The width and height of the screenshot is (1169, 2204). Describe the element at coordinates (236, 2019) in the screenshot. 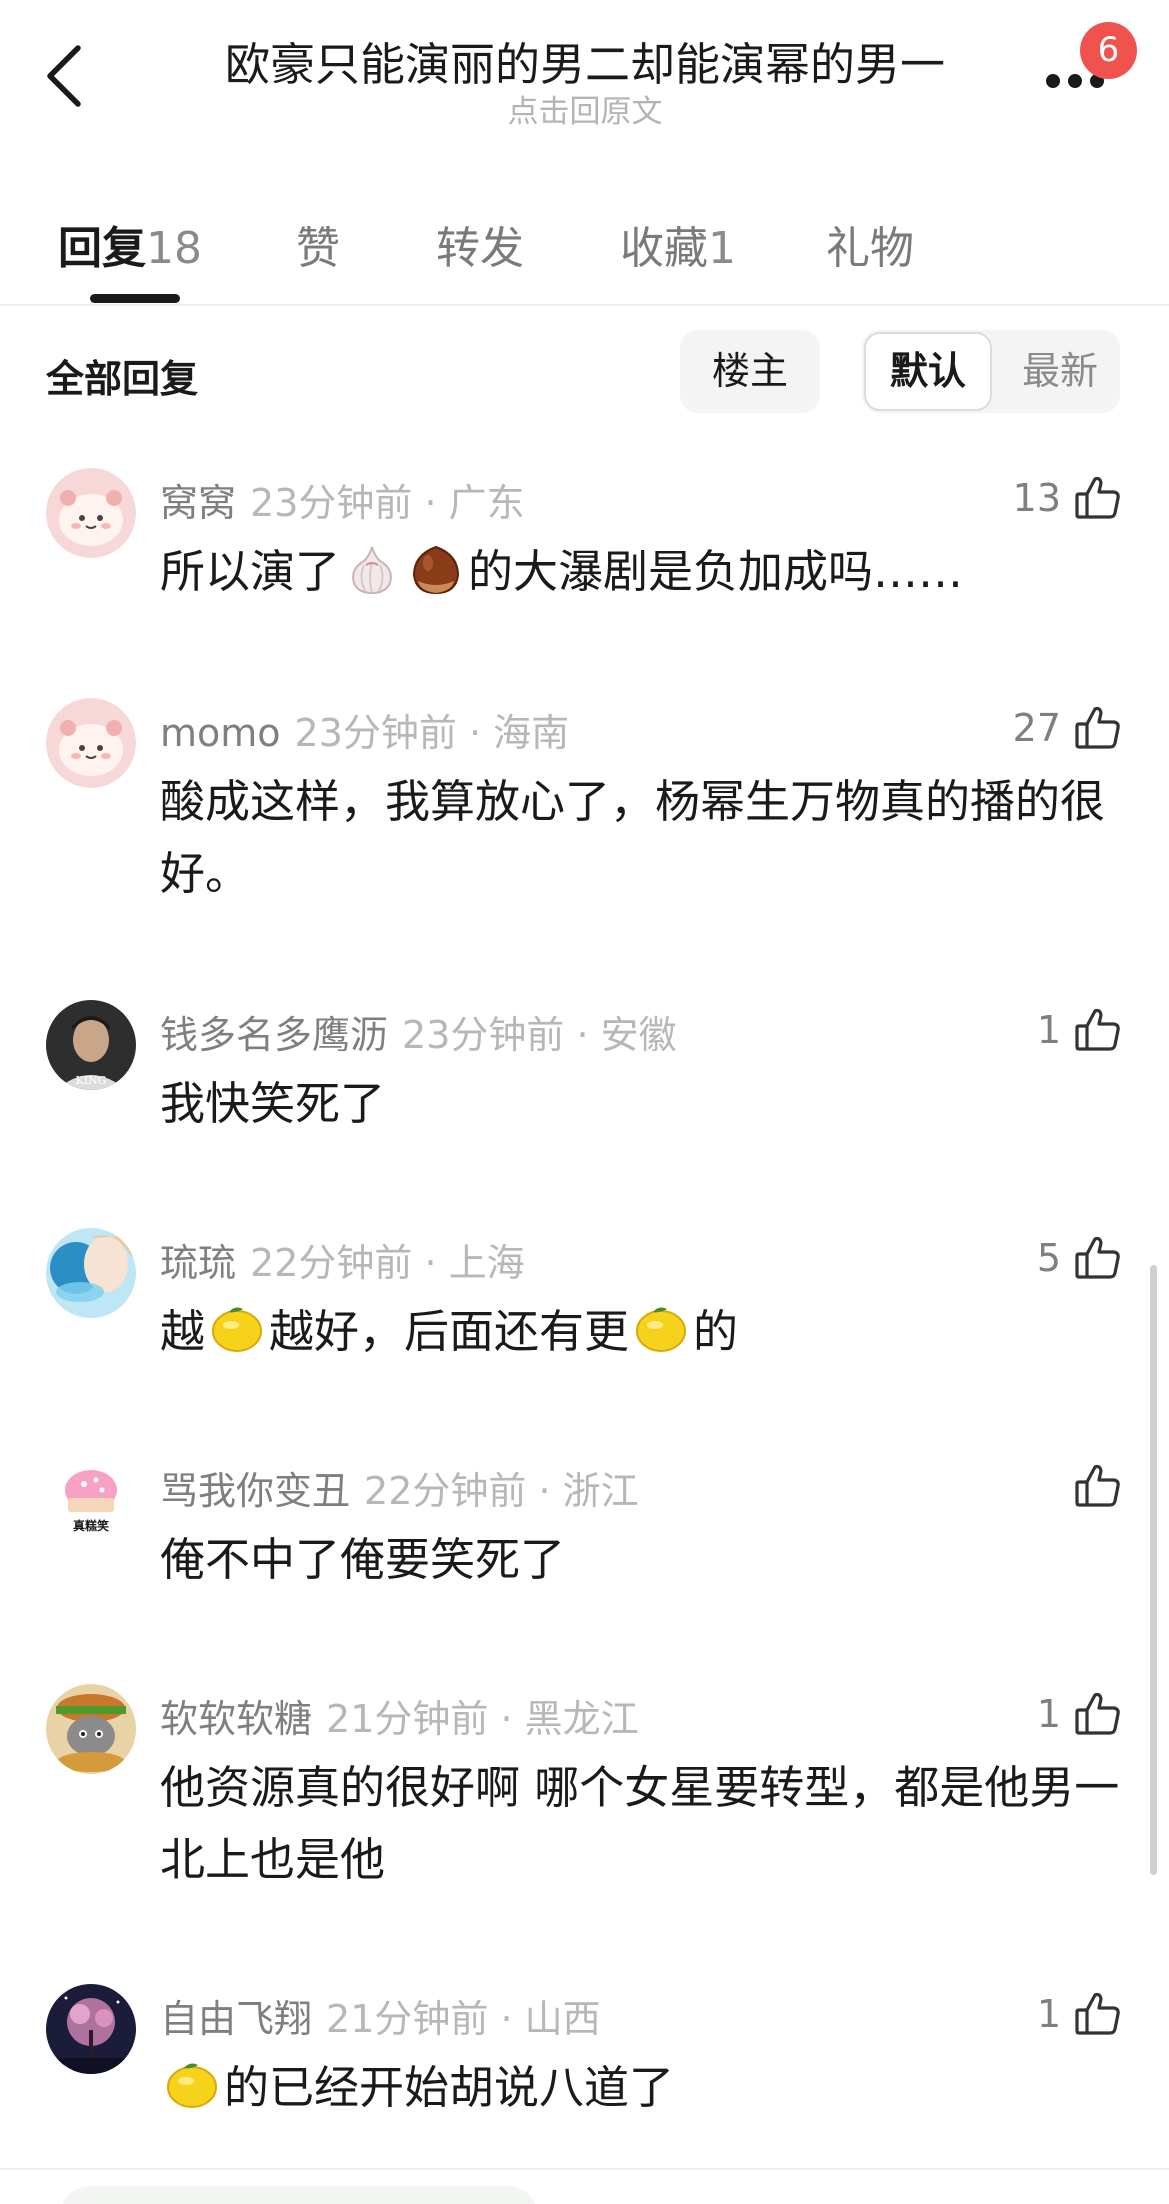

I see `username: 自由飞翔` at that location.